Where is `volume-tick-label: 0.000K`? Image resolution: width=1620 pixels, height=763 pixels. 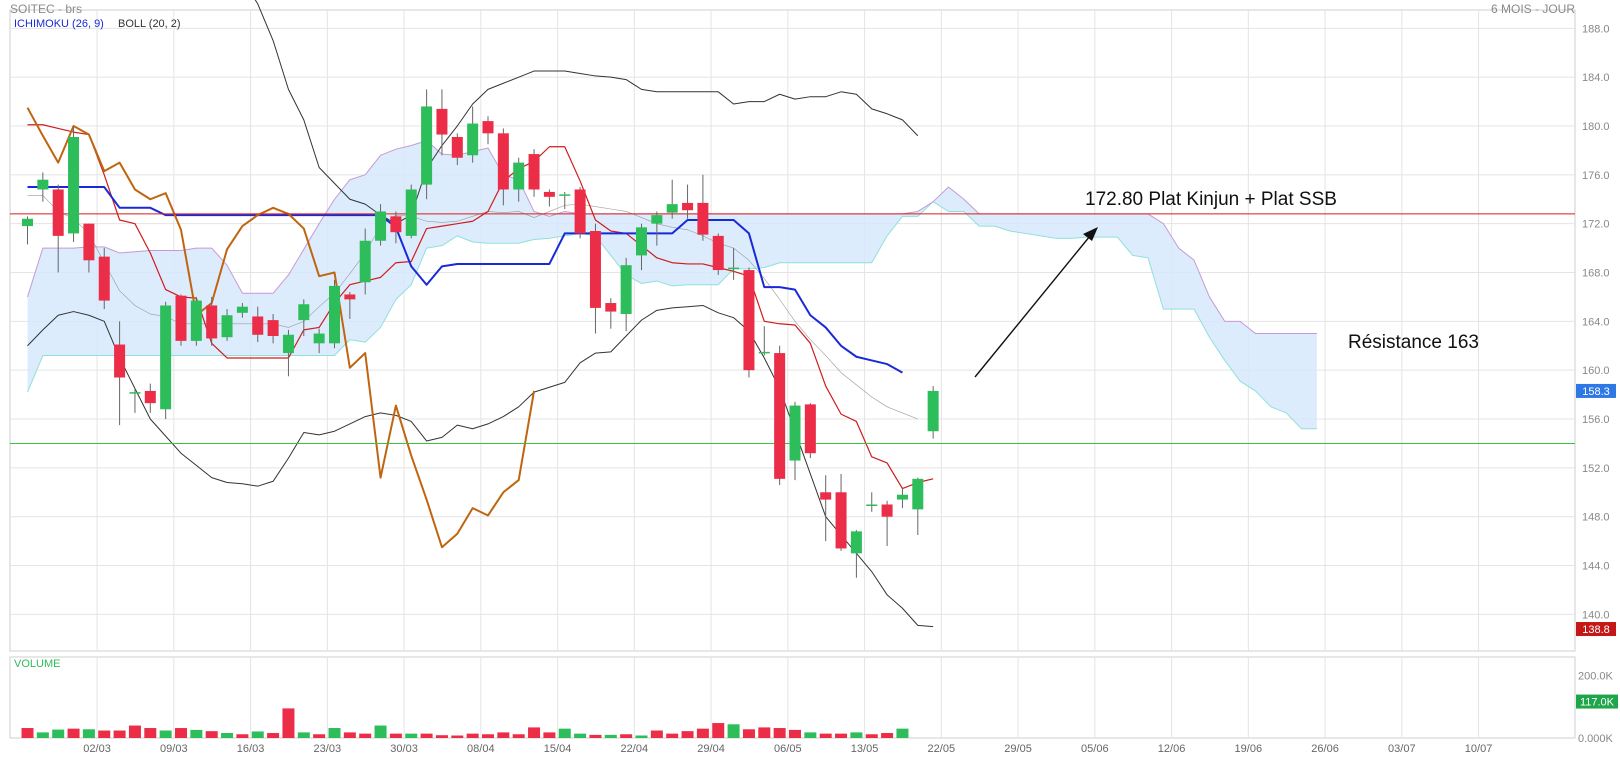 volume-tick-label: 0.000K is located at coordinates (1596, 739).